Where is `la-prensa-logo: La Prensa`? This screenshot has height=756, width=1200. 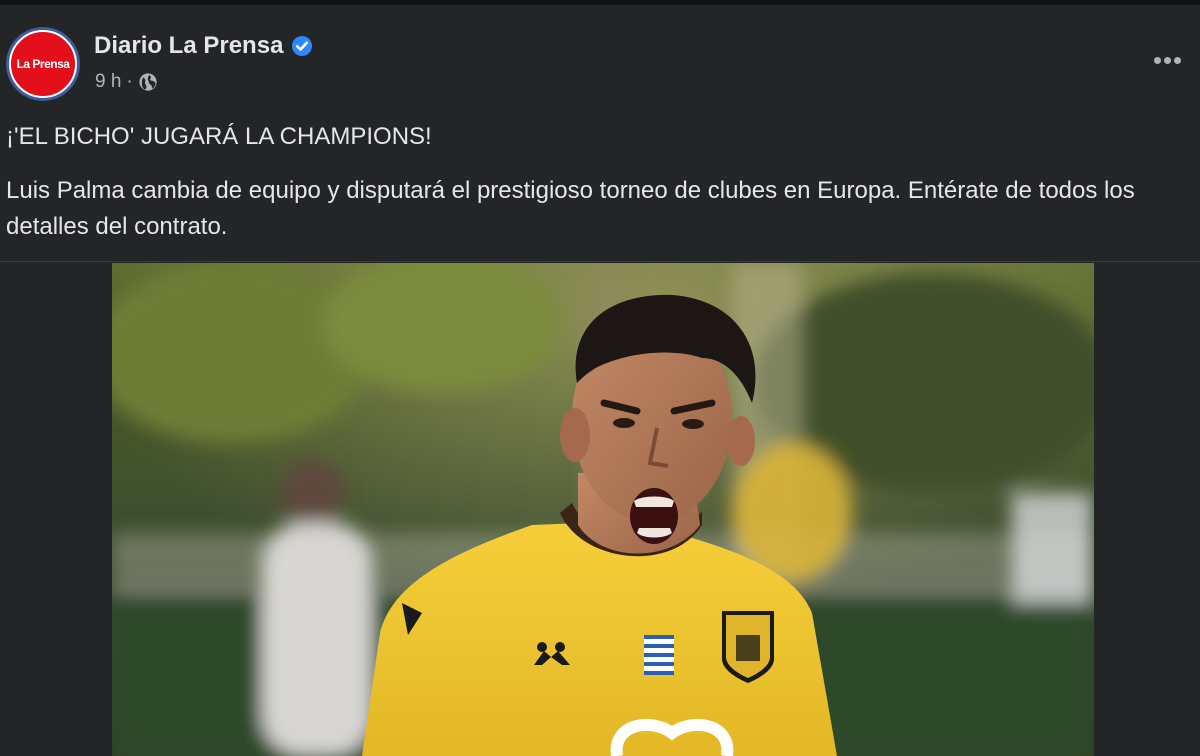
la-prensa-logo: La Prensa is located at coordinates (43, 64).